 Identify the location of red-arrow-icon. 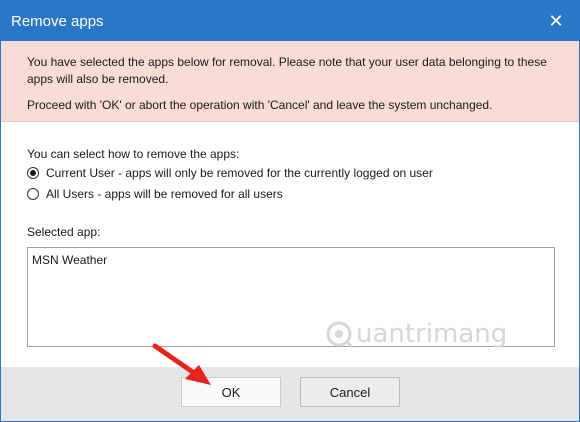
(181, 364).